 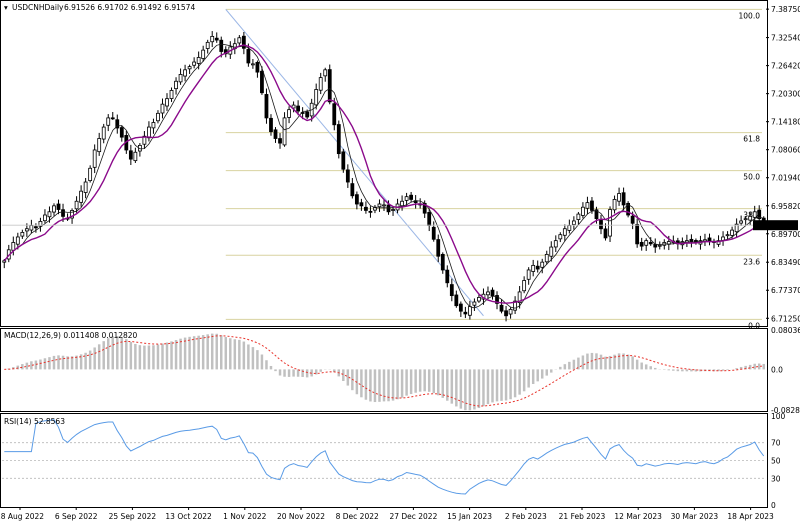 What do you see at coordinates (301, 516) in the screenshot?
I see `time-tick-label: 20 Nov 2022` at bounding box center [301, 516].